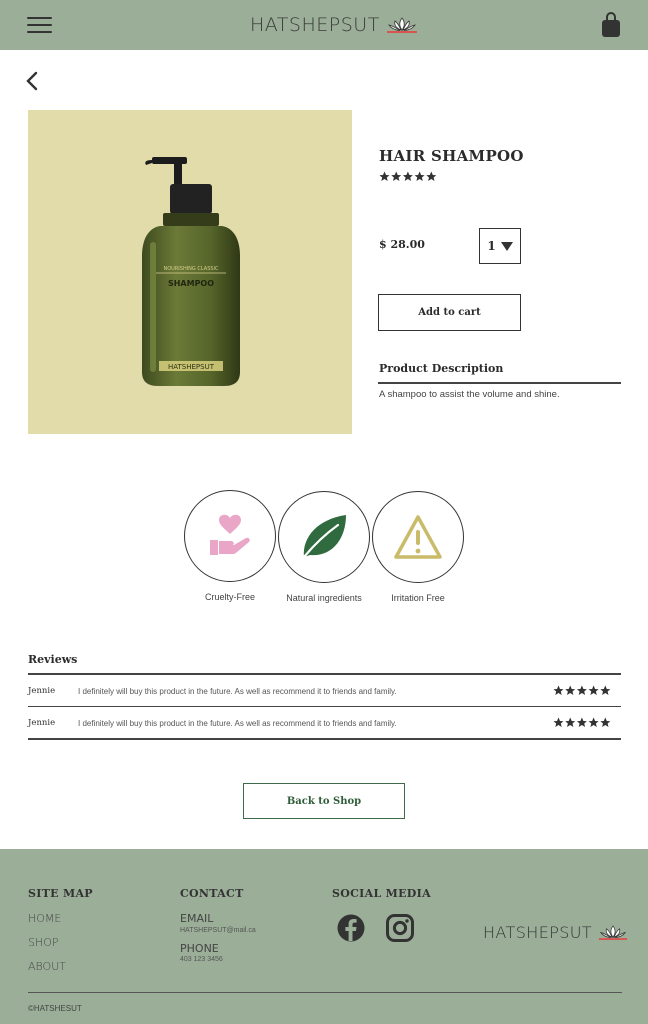 The height and width of the screenshot is (1024, 648). Describe the element at coordinates (451, 156) in the screenshot. I see `product-title: HAIR SHAMPOO` at that location.